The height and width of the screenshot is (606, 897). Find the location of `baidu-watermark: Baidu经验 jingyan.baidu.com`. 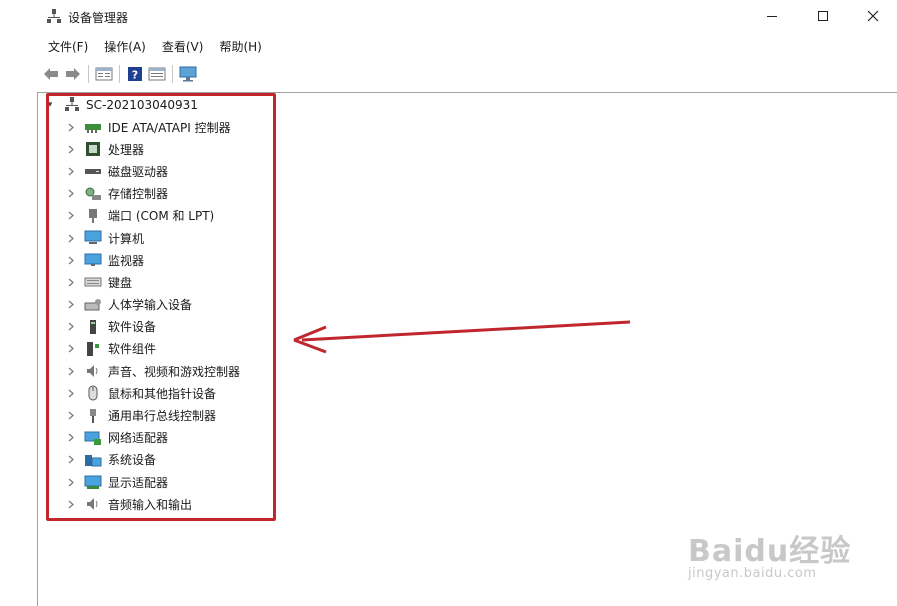

baidu-watermark: Baidu经验 jingyan.baidu.com is located at coordinates (773, 548).